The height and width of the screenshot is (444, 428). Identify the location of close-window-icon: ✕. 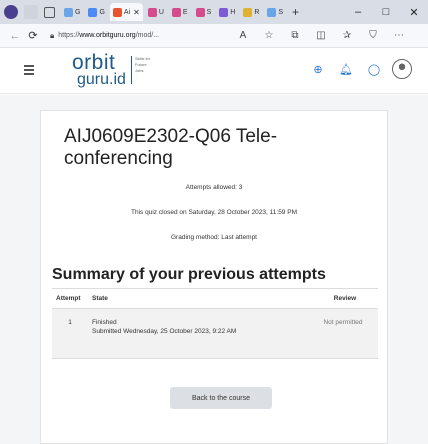
(414, 12).